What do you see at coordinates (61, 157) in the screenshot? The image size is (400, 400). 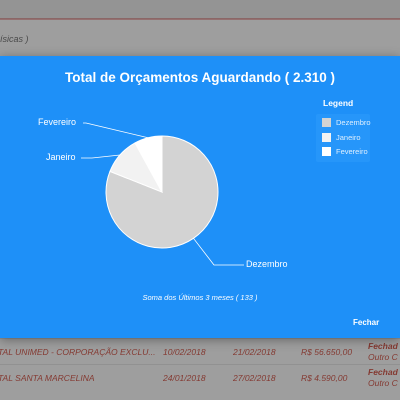 I see `slice-label-janeiro: Janeiro` at bounding box center [61, 157].